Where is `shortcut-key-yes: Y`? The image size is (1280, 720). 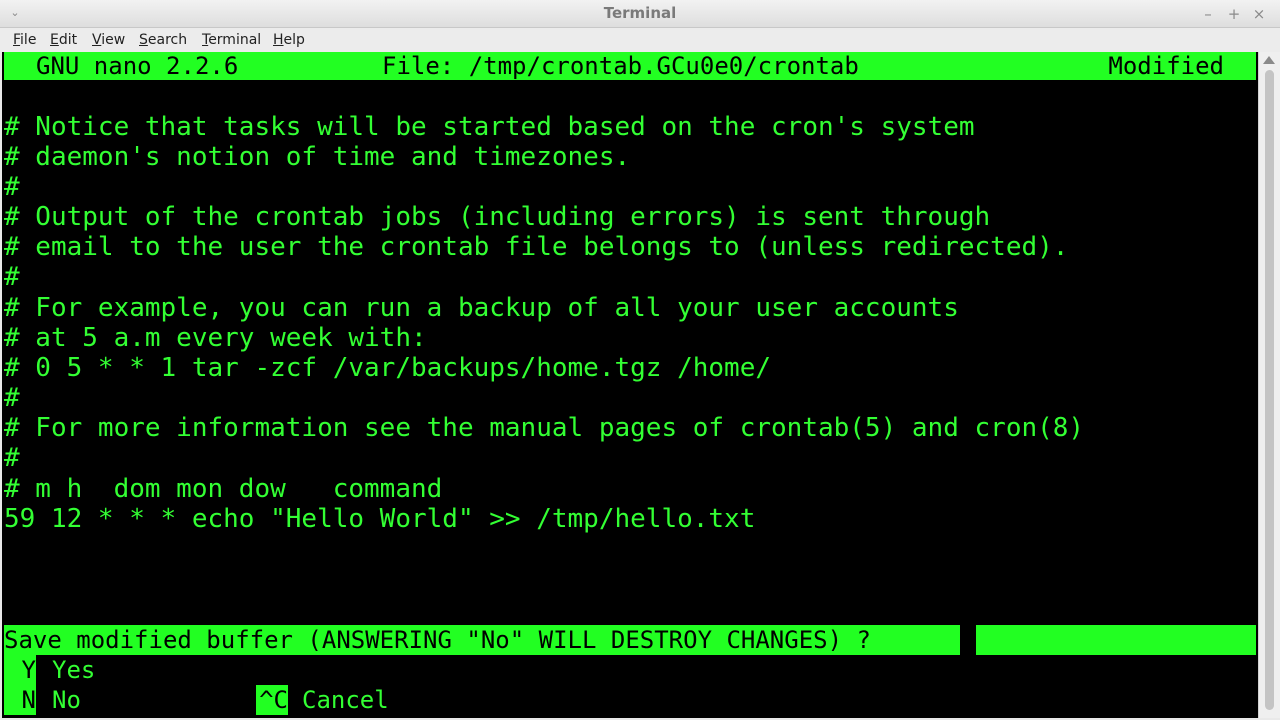 shortcut-key-yes: Y is located at coordinates (20, 670).